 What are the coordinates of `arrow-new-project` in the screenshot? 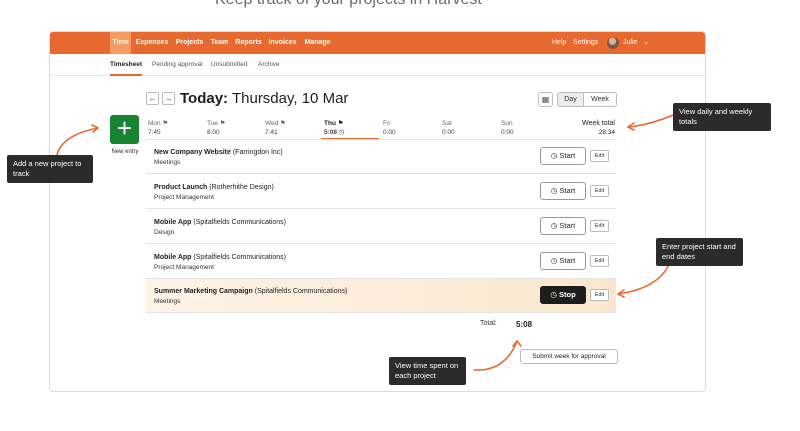 It's located at (77, 141).